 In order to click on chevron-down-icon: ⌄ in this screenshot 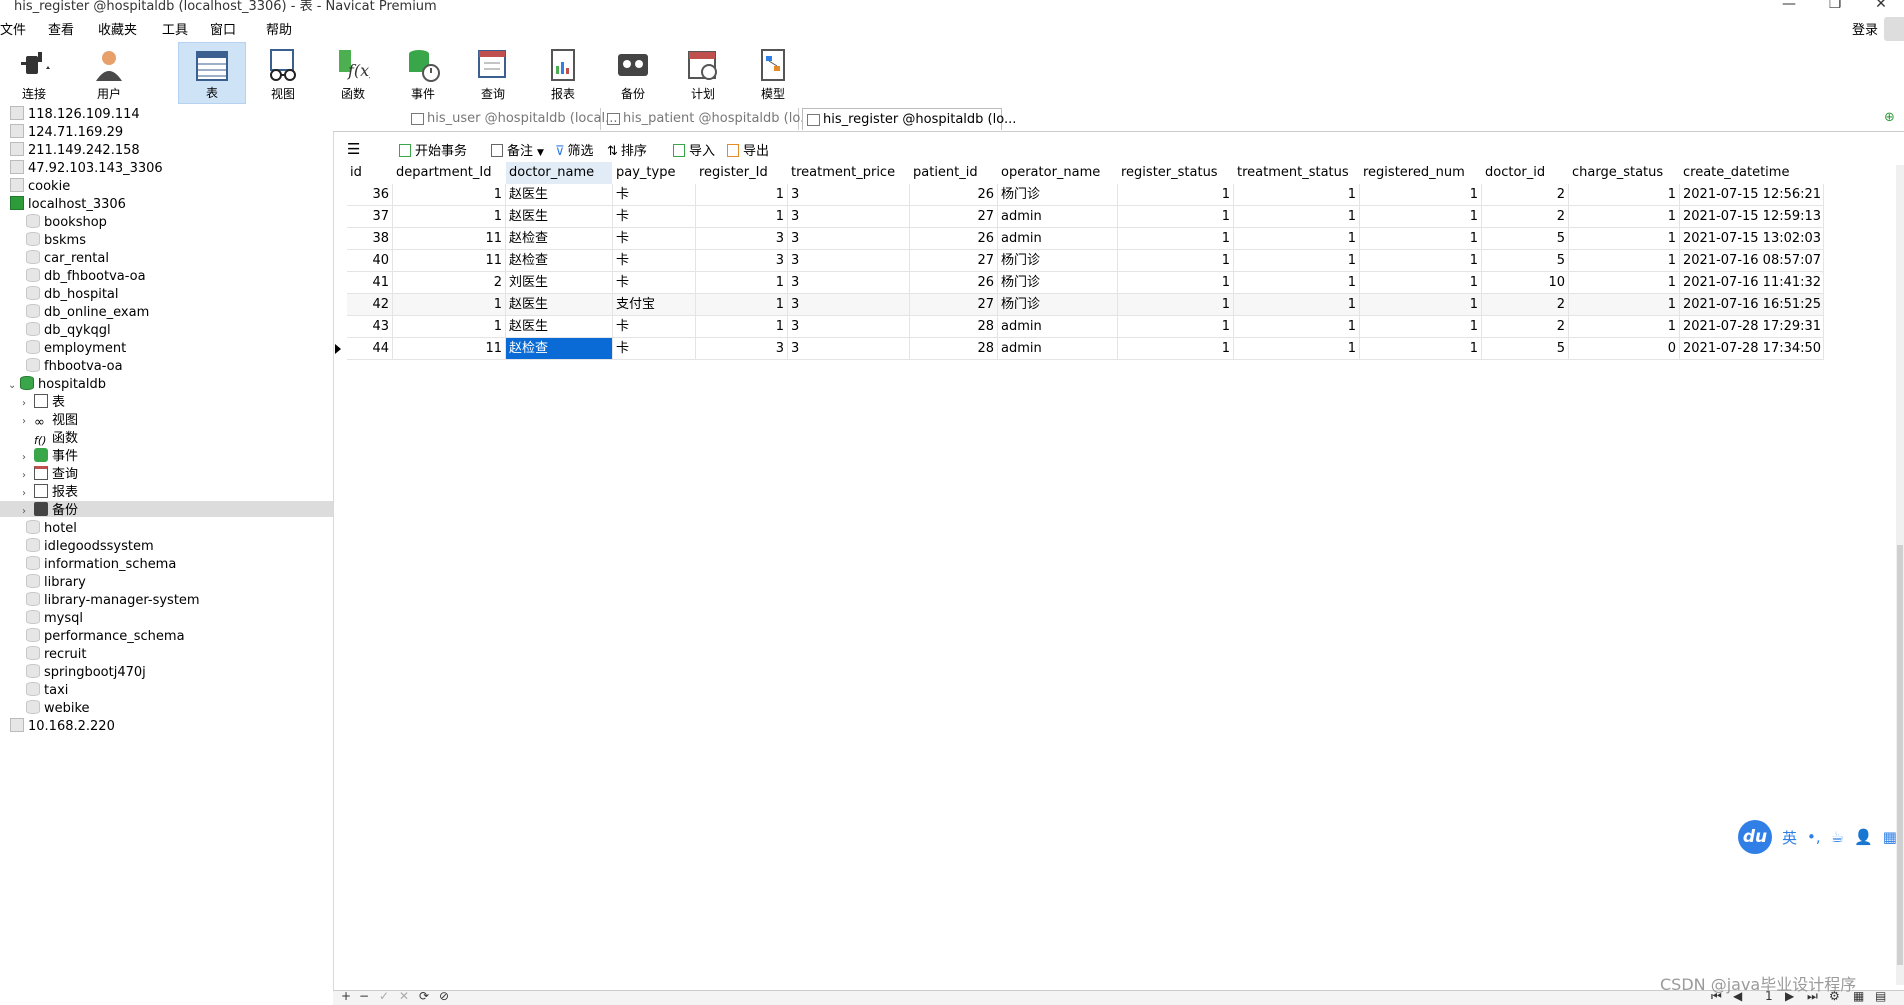, I will do `click(14, 386)`.